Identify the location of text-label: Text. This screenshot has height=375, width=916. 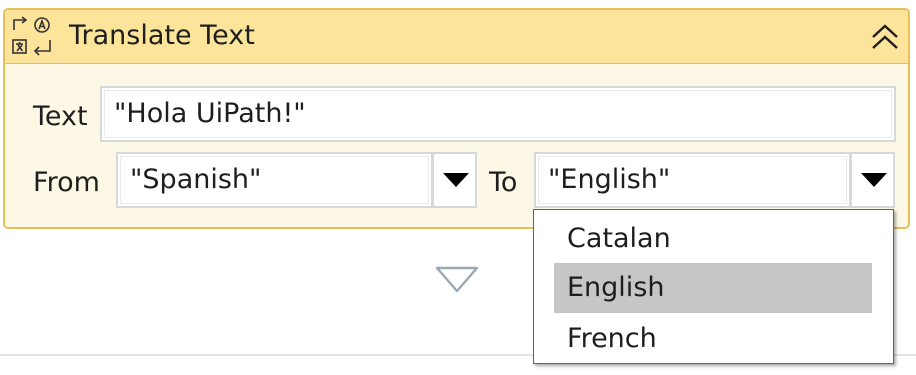
(60, 116).